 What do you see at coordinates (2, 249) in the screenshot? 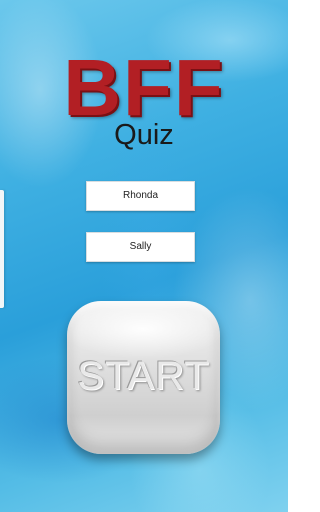
I see `side-drawer-handle` at bounding box center [2, 249].